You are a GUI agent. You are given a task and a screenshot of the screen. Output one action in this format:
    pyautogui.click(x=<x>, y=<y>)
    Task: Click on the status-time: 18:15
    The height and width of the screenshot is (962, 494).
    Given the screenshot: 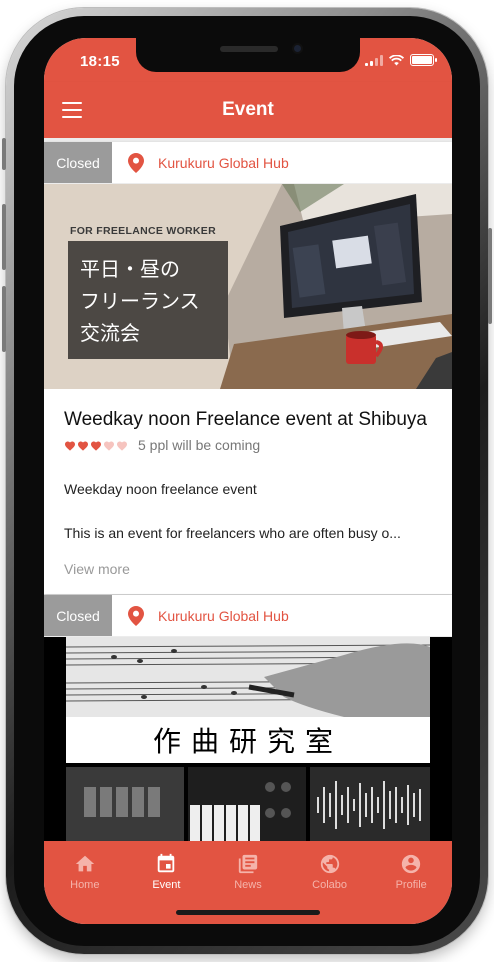 What is the action you would take?
    pyautogui.click(x=100, y=61)
    